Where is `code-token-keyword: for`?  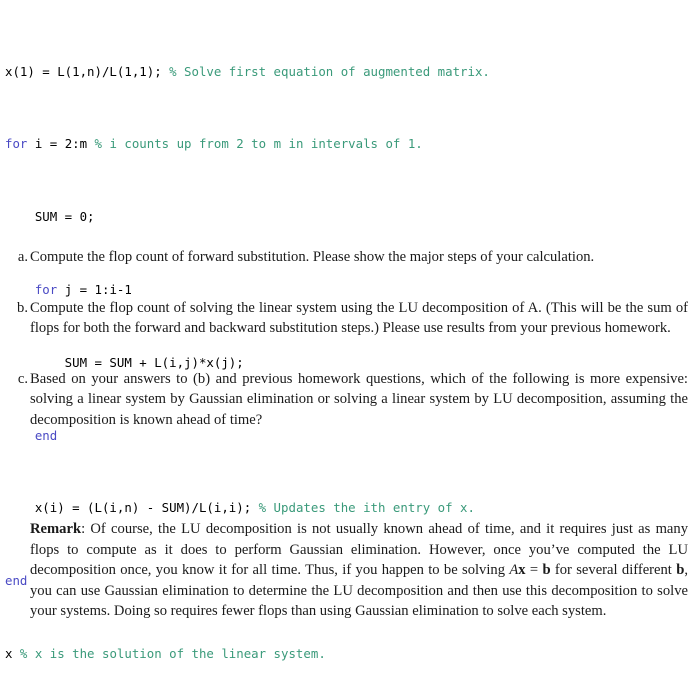
code-token-keyword: for is located at coordinates (16, 144).